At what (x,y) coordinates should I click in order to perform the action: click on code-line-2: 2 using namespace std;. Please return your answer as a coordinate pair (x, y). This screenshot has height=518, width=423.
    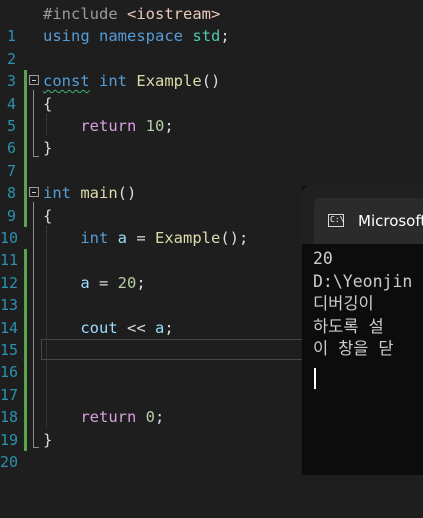
    Looking at the image, I should click on (211, 59).